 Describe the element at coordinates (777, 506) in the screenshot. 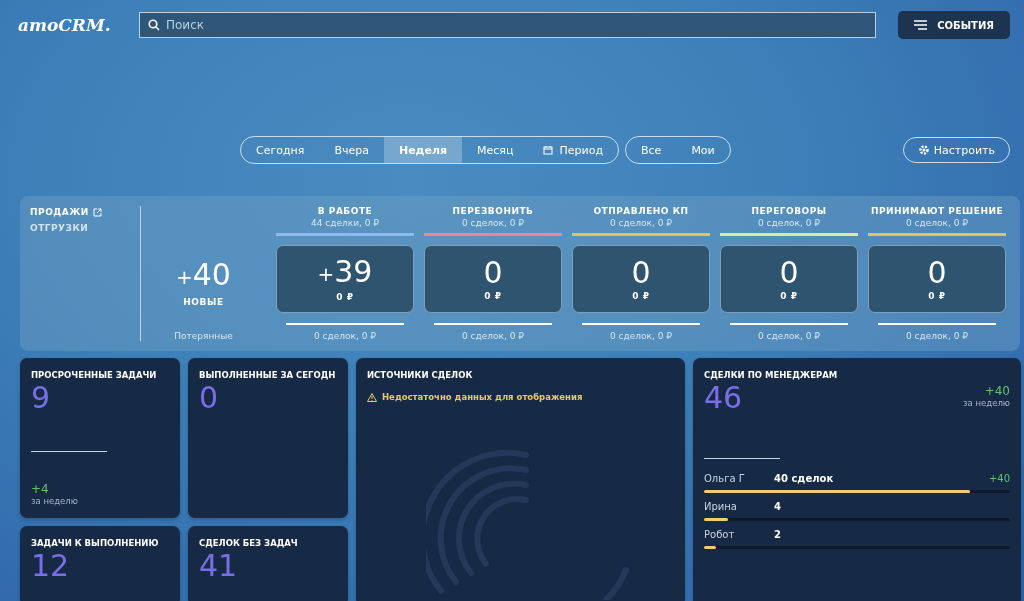

I see `deal-count: 4` at that location.